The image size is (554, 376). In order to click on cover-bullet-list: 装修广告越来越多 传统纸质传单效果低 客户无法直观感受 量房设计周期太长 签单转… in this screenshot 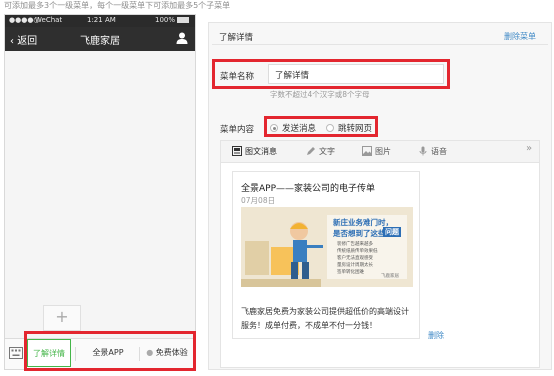, I will do `click(357, 258)`.